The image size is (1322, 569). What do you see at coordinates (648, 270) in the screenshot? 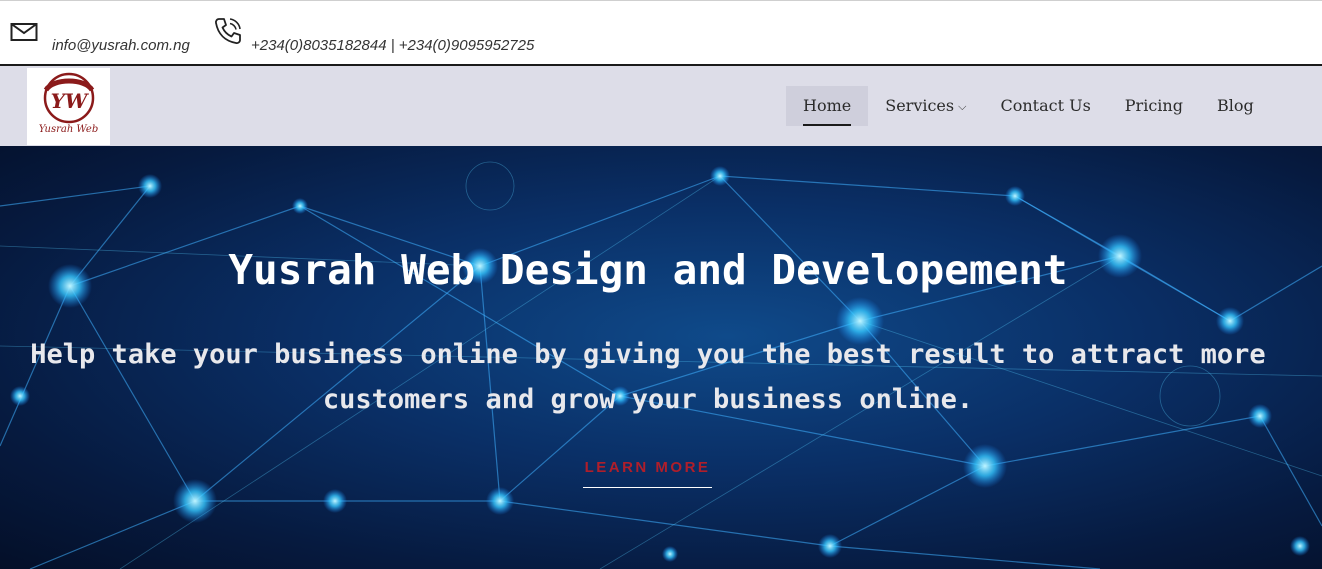
I see `hero-title: Yusrah Web Design and Developement` at bounding box center [648, 270].